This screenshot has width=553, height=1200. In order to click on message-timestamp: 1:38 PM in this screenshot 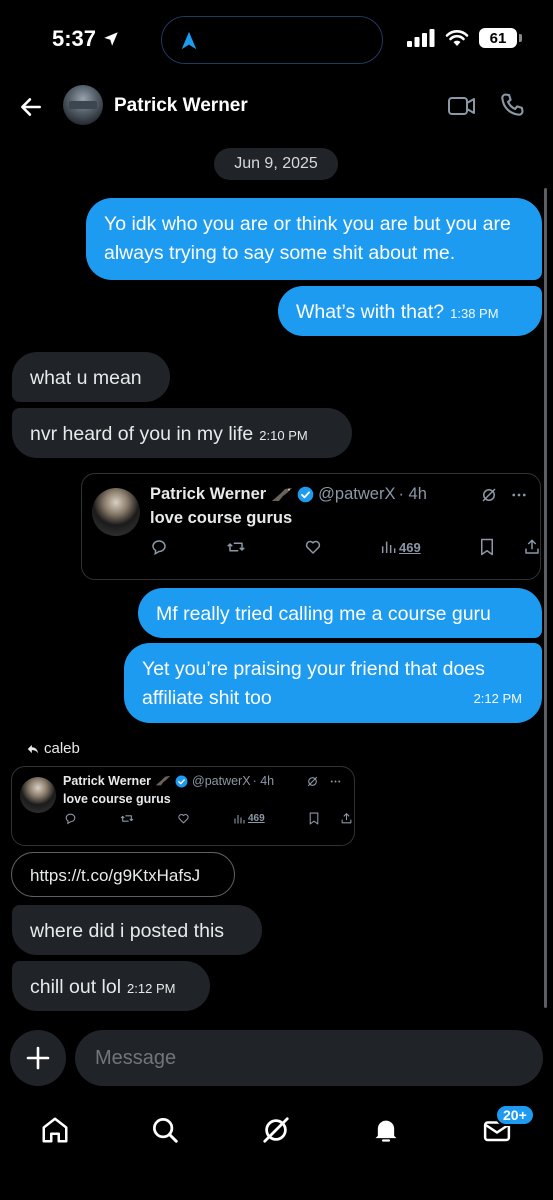, I will do `click(474, 313)`.